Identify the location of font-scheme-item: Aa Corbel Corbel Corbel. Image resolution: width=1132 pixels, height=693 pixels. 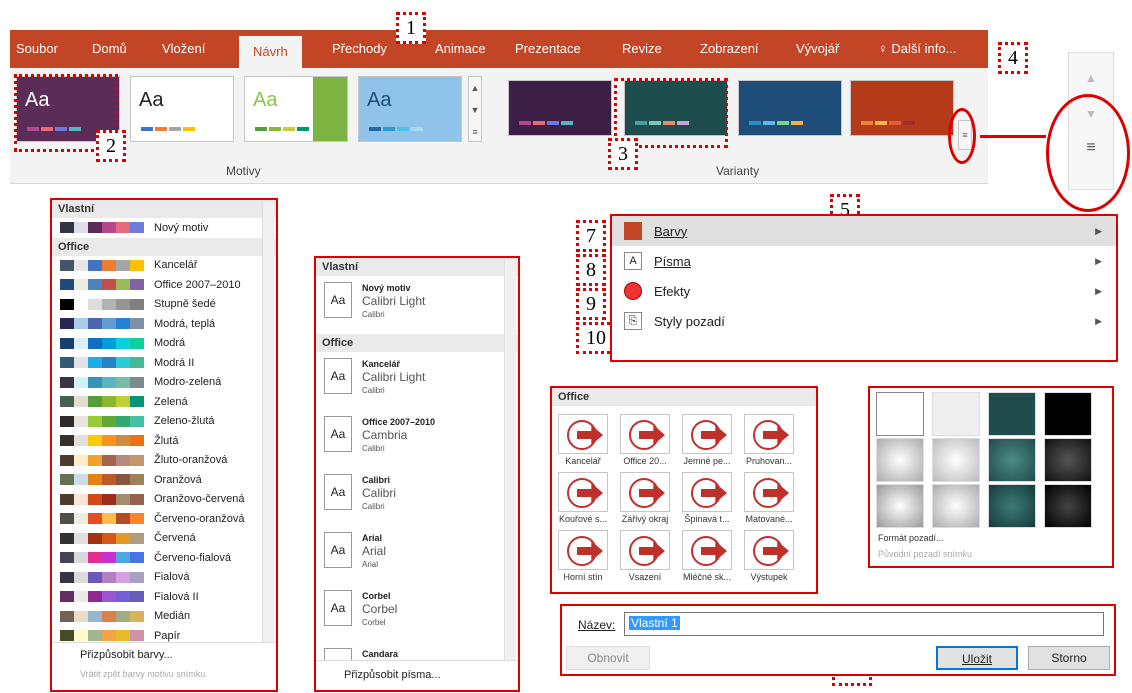
(417, 613).